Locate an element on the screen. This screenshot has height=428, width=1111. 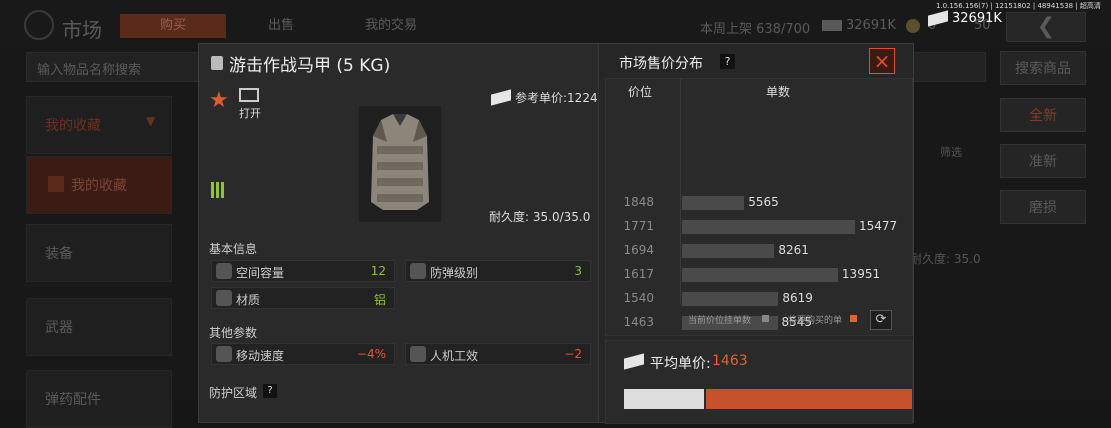
reference-price: 参考单价:1224 is located at coordinates (556, 98).